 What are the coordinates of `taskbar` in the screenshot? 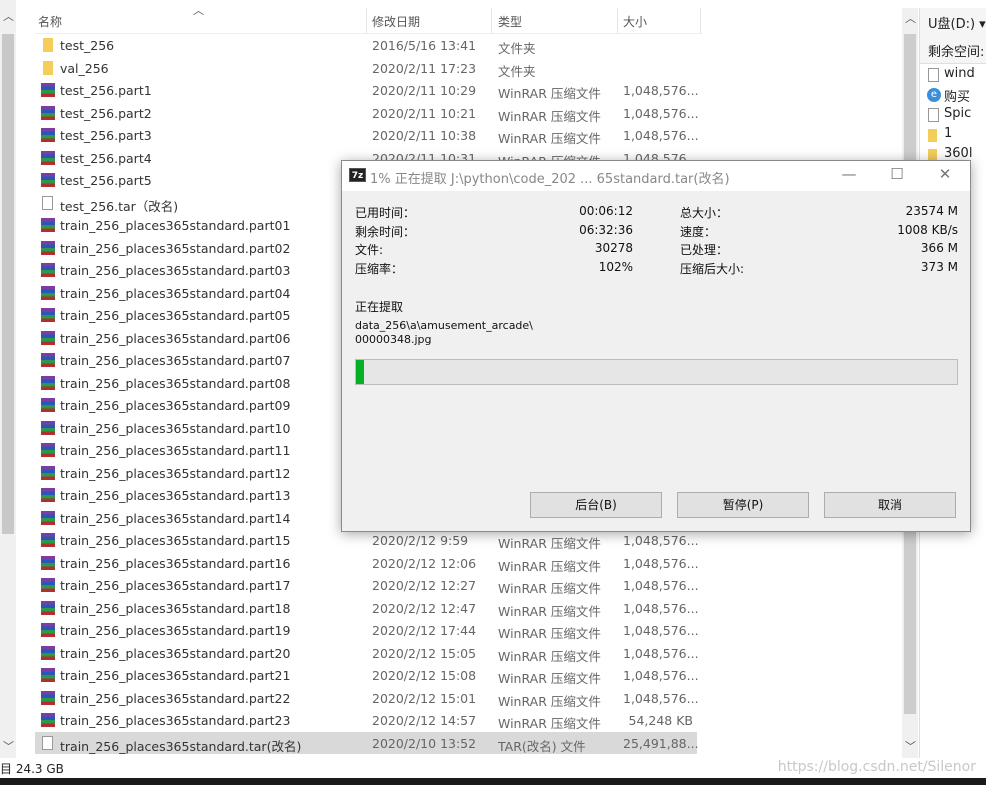 It's located at (493, 781).